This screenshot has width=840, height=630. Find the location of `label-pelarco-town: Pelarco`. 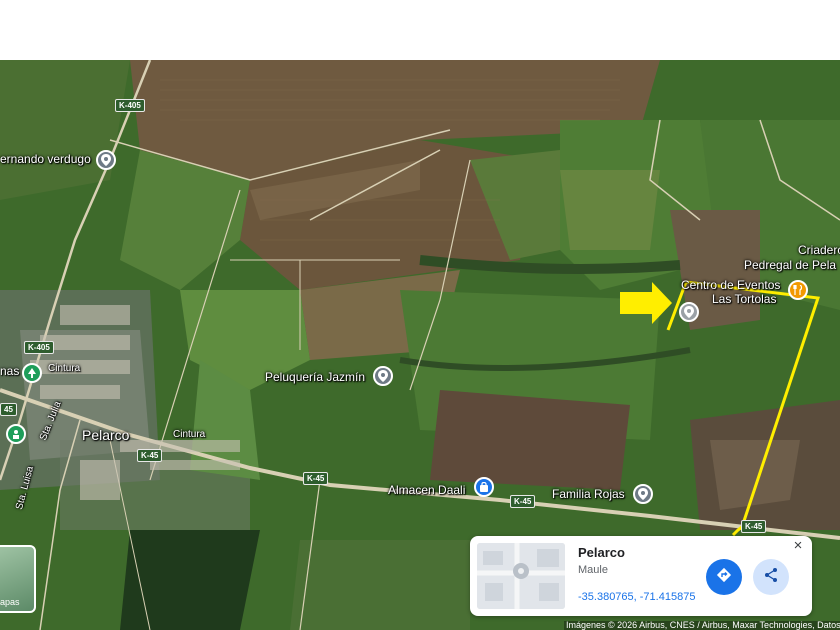

label-pelarco-town: Pelarco is located at coordinates (105, 435).